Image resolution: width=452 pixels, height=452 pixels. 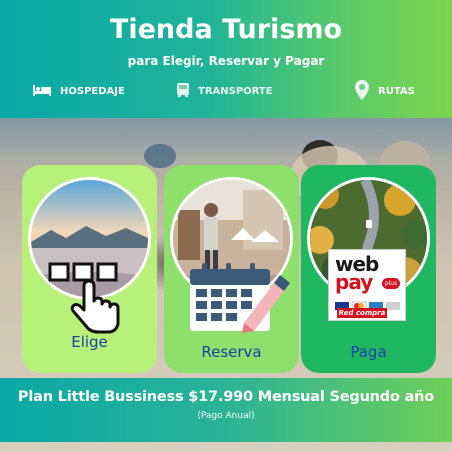 I want to click on card-elige: Elige, so click(x=89, y=269).